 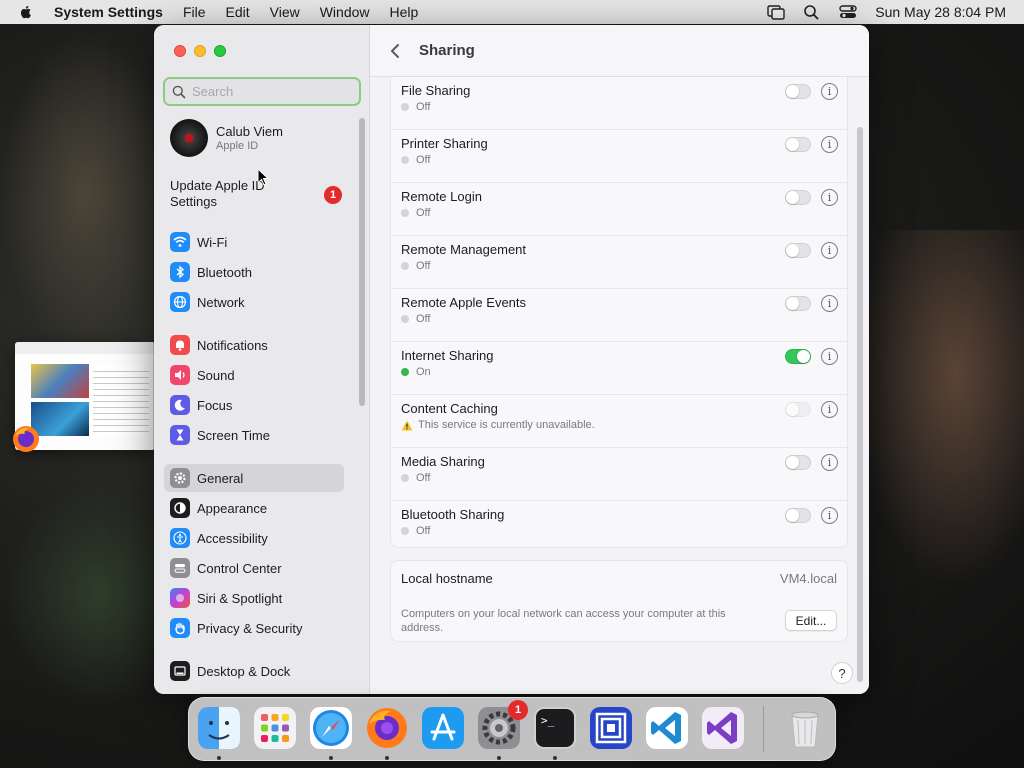 What do you see at coordinates (180, 51) in the screenshot?
I see `close-button` at bounding box center [180, 51].